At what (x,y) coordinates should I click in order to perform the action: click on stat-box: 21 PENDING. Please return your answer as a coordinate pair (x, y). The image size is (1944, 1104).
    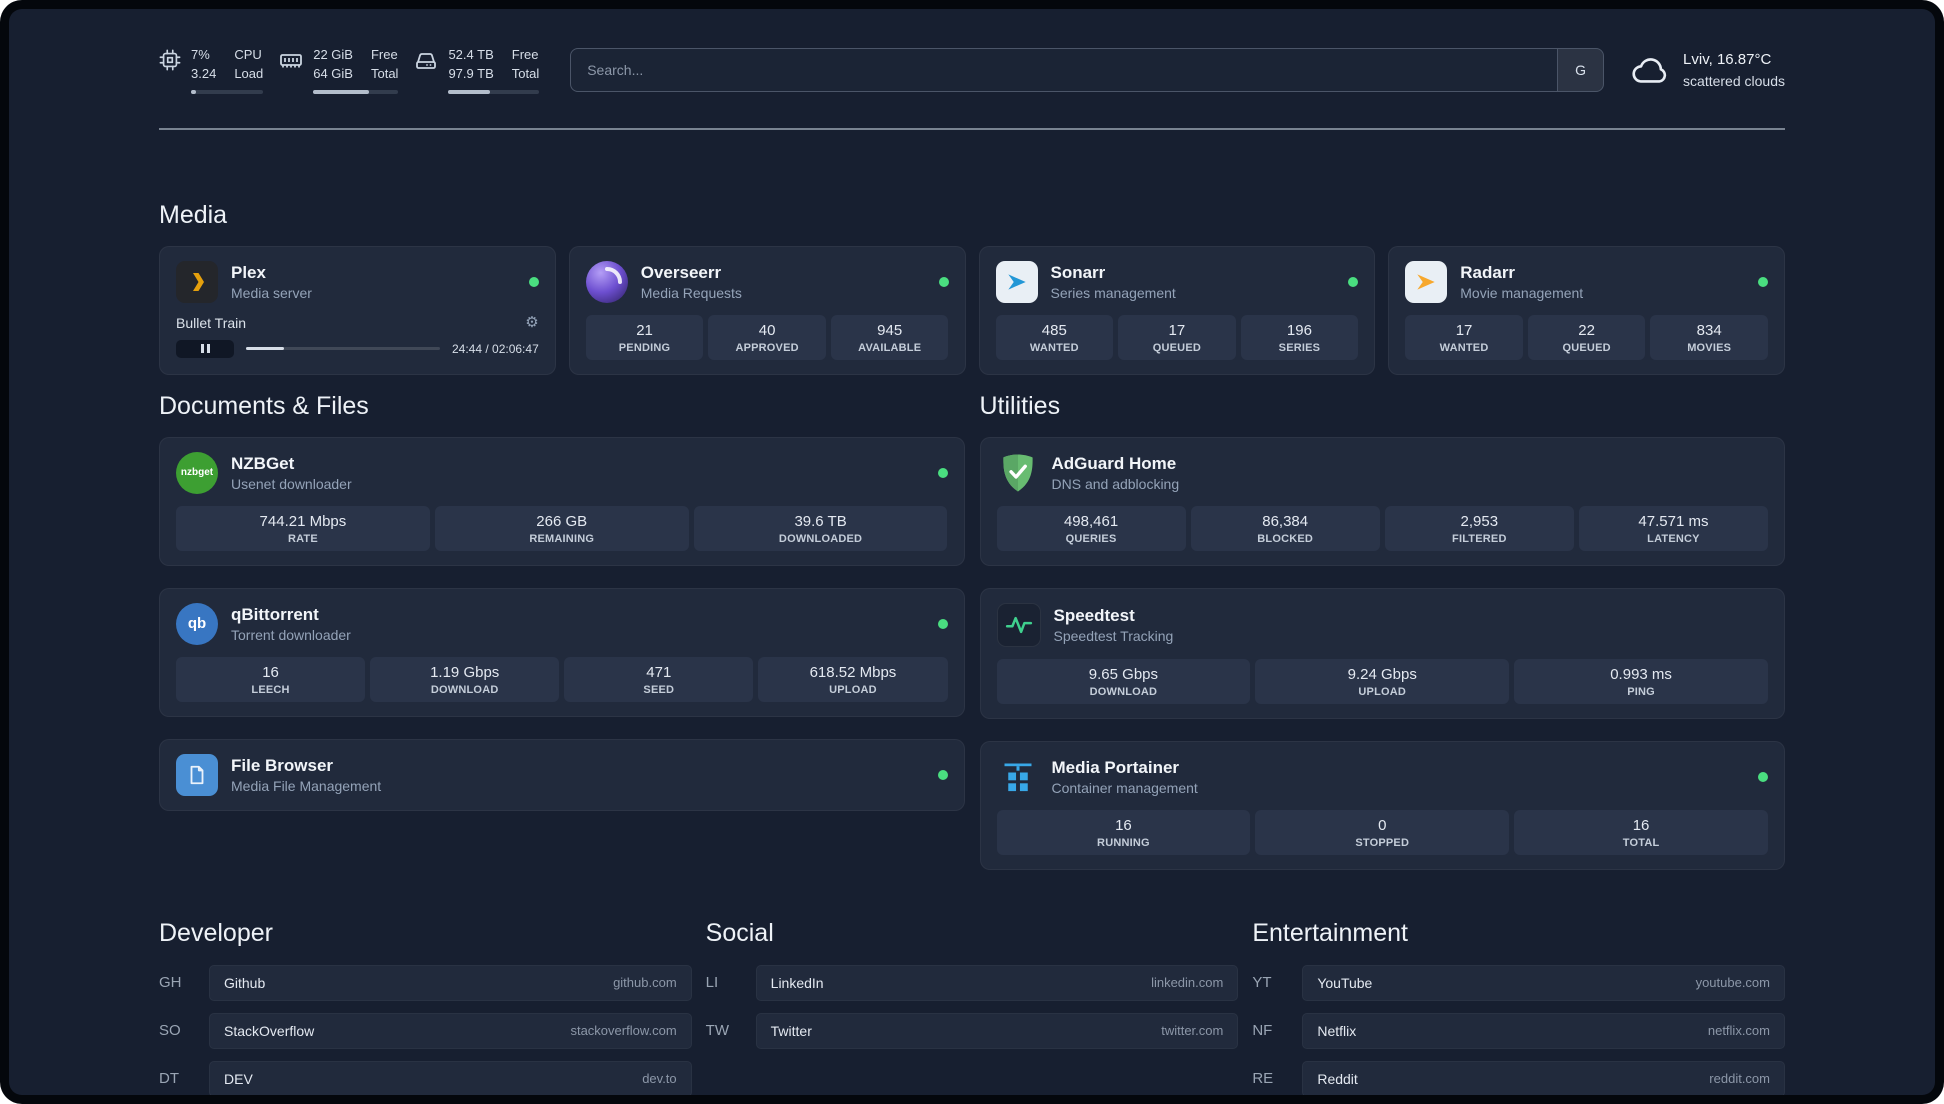
    Looking at the image, I should click on (644, 337).